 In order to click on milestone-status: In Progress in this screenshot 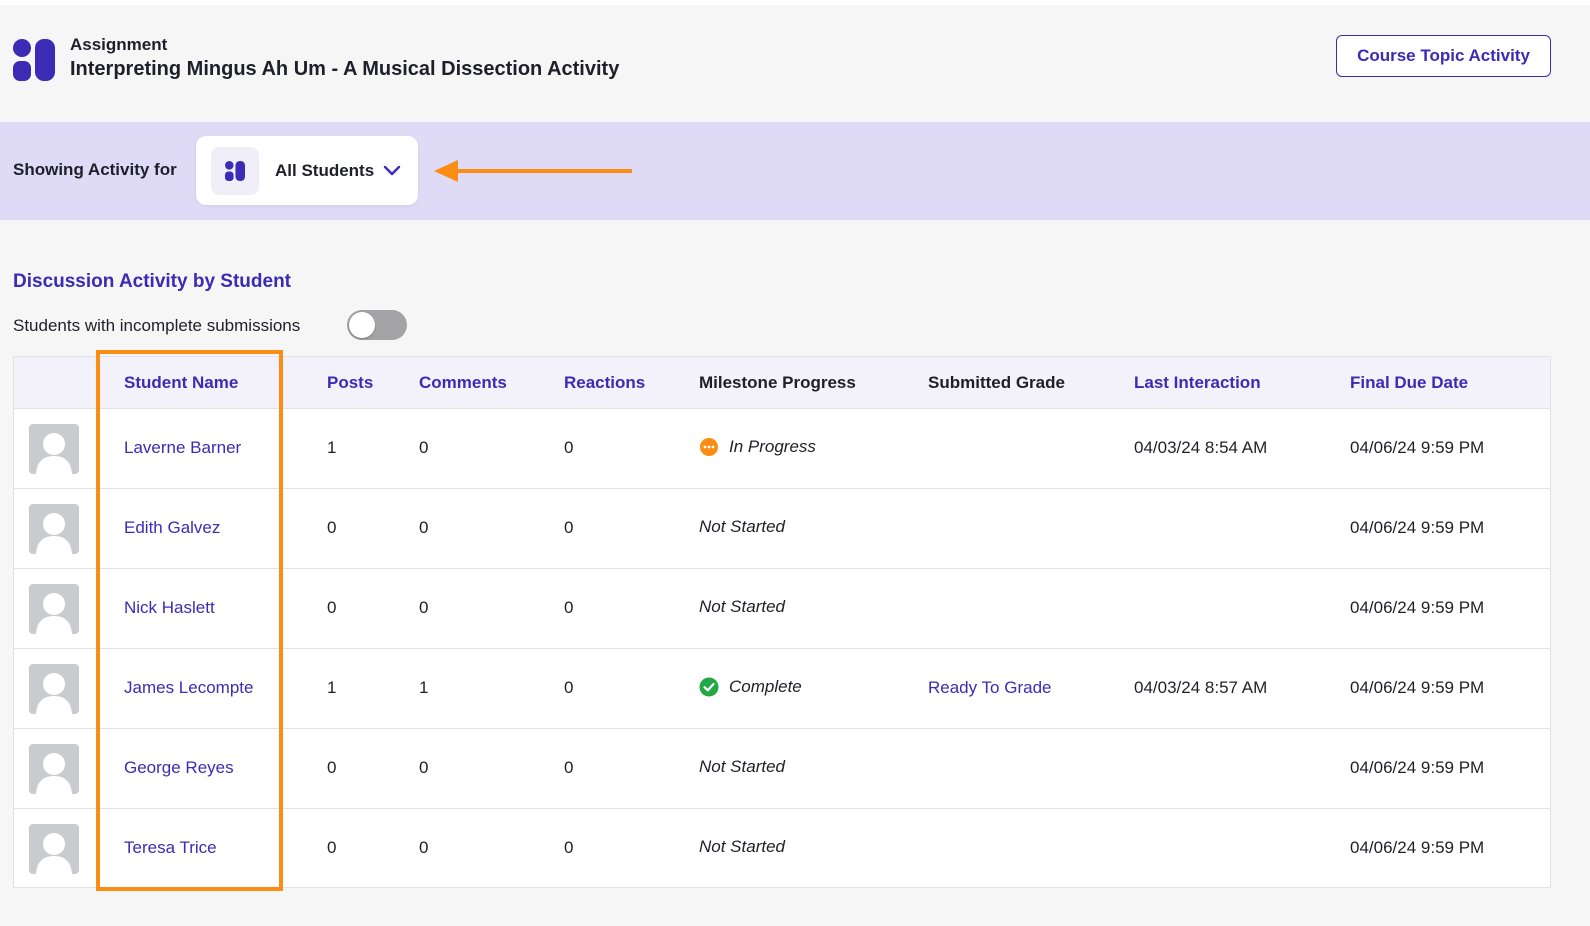, I will do `click(757, 447)`.